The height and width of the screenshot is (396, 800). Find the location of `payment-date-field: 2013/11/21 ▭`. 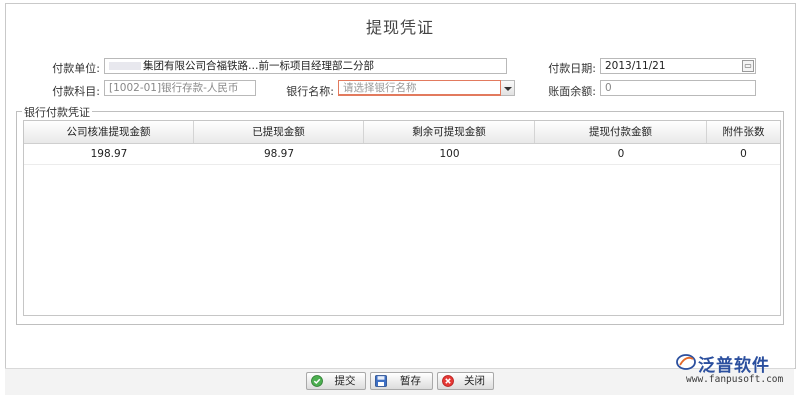

payment-date-field: 2013/11/21 ▭ is located at coordinates (678, 66).